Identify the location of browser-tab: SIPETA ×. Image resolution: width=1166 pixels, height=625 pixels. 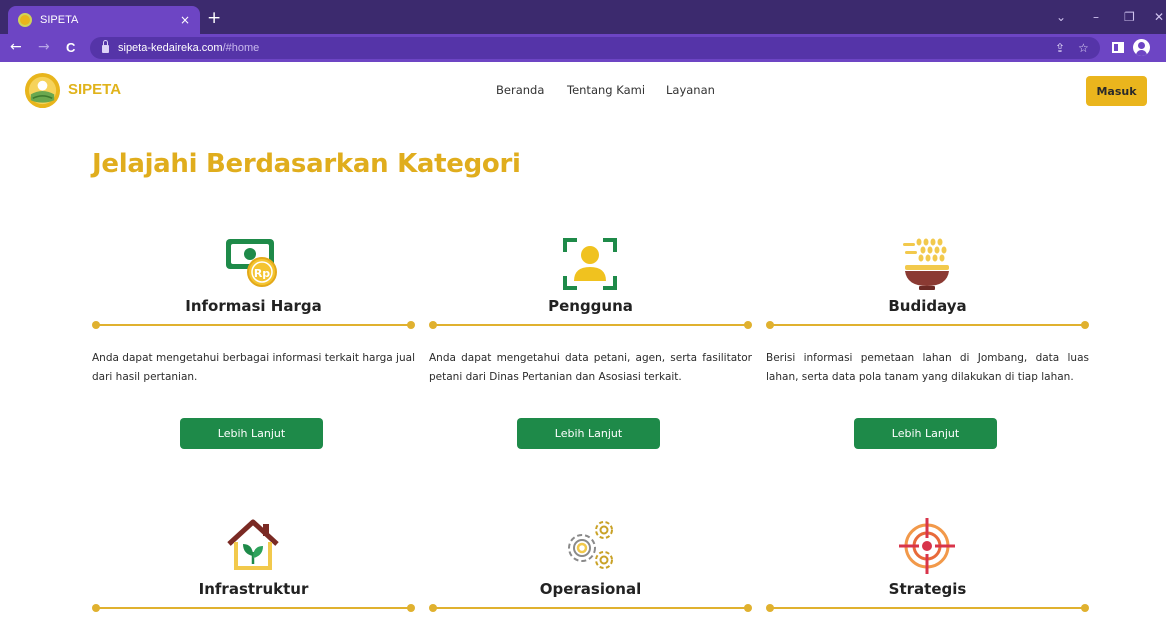
(104, 20).